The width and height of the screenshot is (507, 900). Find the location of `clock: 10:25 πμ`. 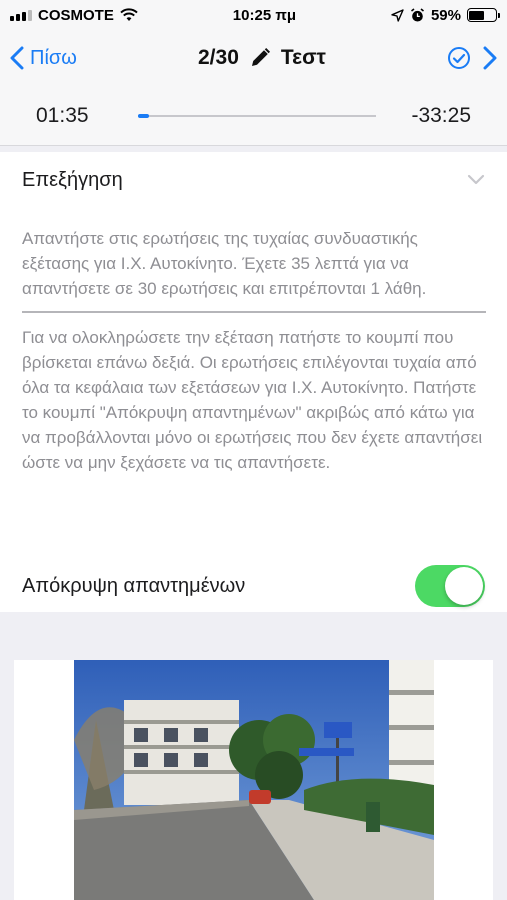

clock: 10:25 πμ is located at coordinates (264, 15).